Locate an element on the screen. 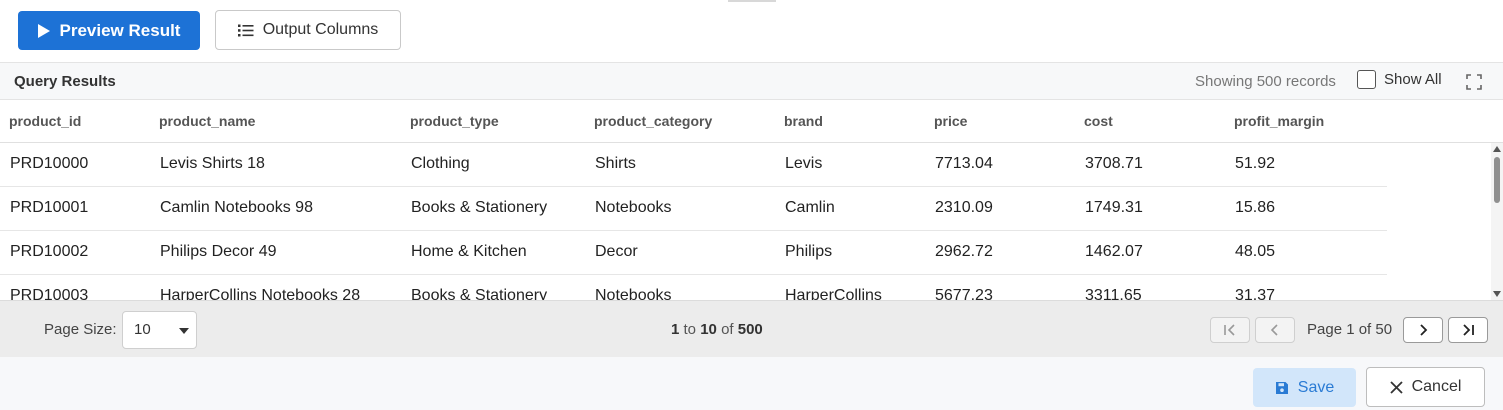  column-header-price: price is located at coordinates (950, 121).